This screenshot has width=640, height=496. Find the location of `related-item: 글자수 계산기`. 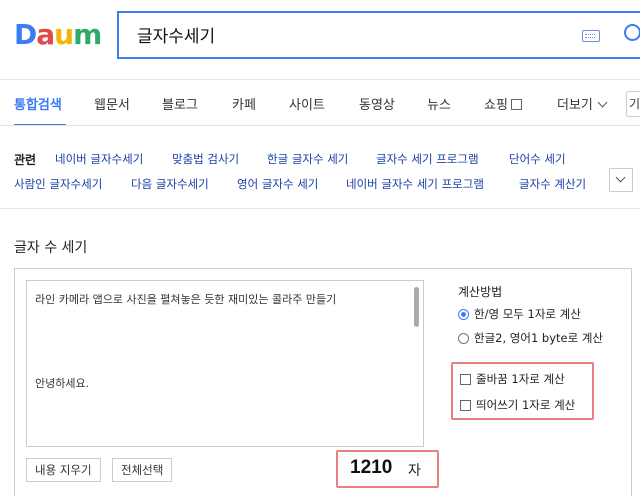

related-item: 글자수 계산기 is located at coordinates (552, 184).